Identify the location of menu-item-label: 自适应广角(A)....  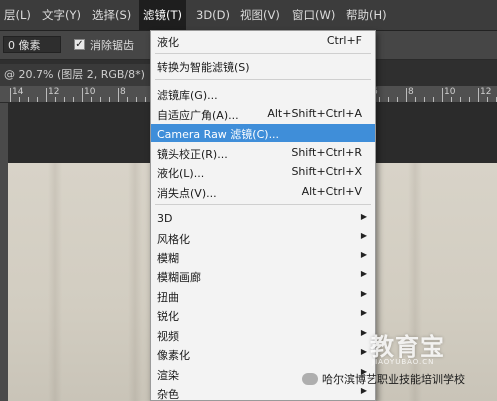
(198, 115).